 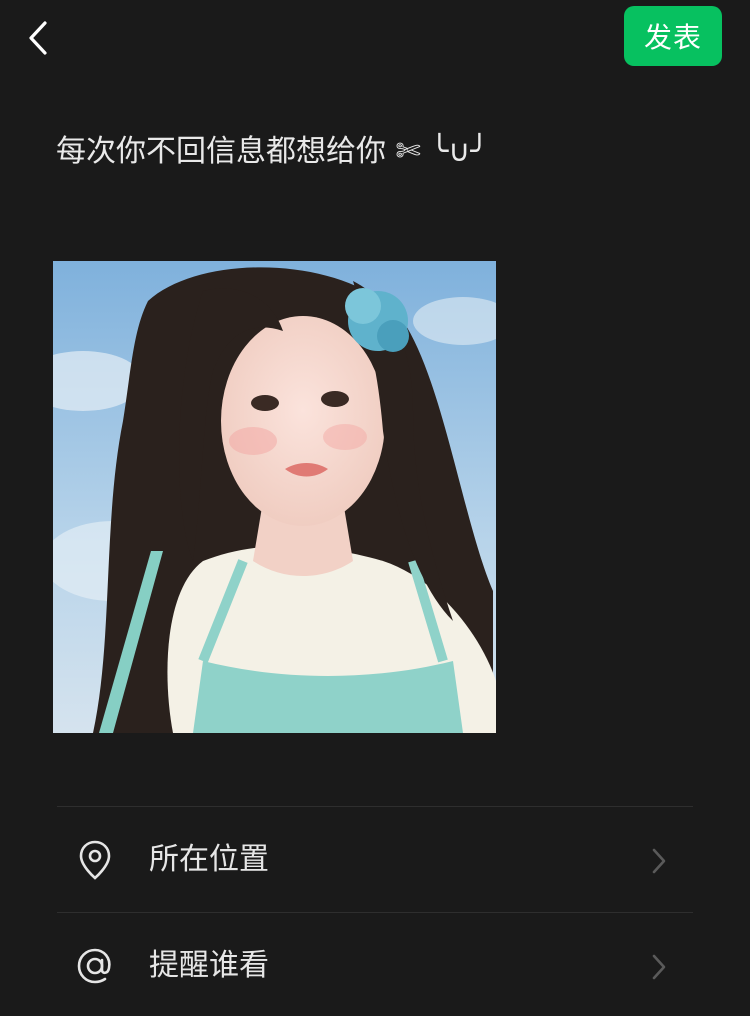 What do you see at coordinates (209, 965) in the screenshot?
I see `mention-label: 提醒谁看` at bounding box center [209, 965].